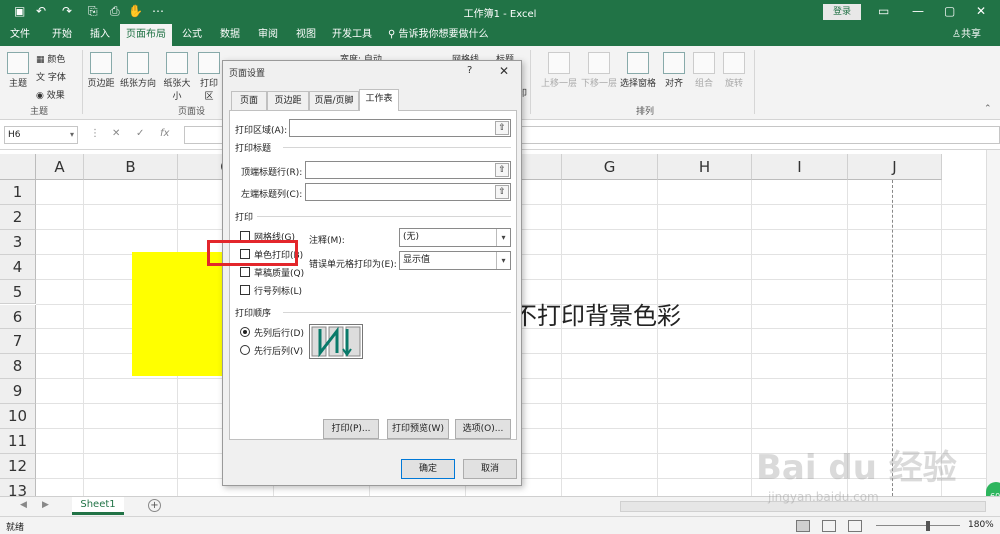 Image resolution: width=1000 pixels, height=534 pixels. What do you see at coordinates (192, 35) in the screenshot?
I see `tab-formulas: 公式` at bounding box center [192, 35].